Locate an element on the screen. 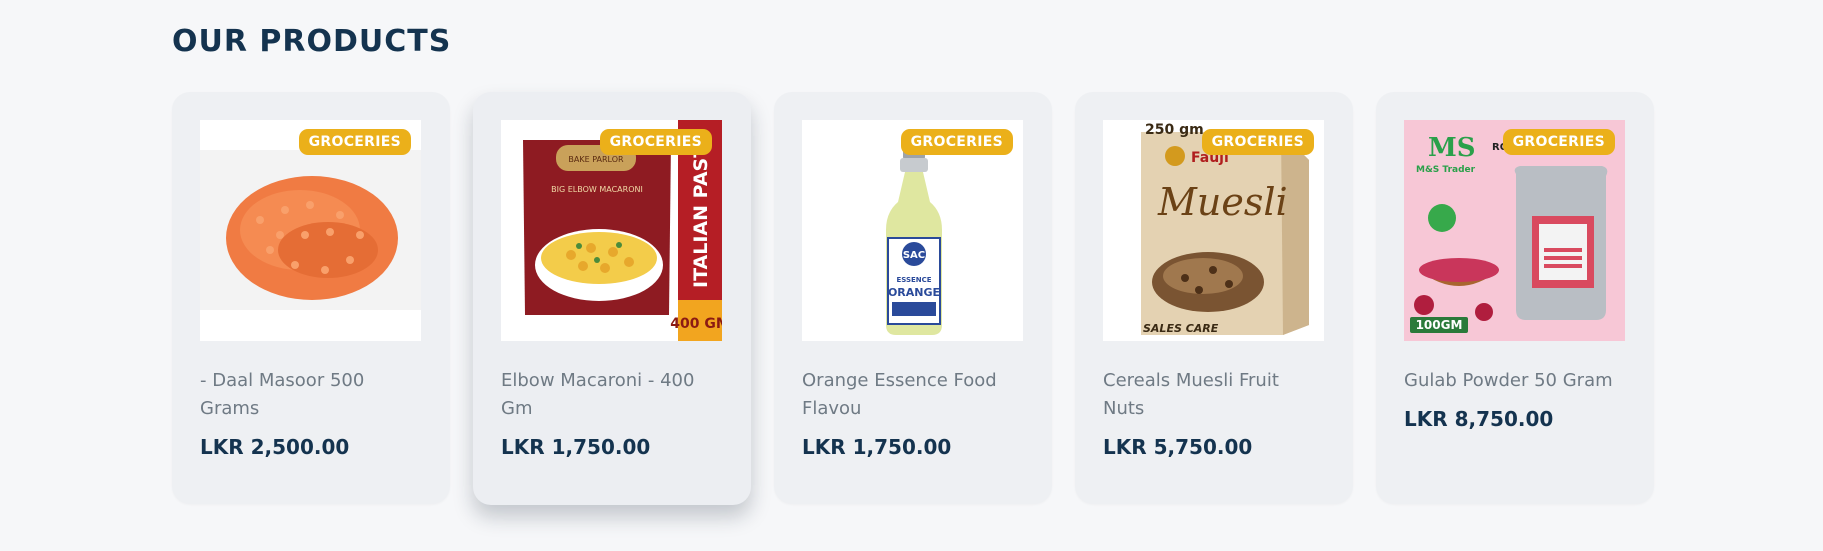  product-name: Gulab Powder 50 Gram is located at coordinates (1515, 381).